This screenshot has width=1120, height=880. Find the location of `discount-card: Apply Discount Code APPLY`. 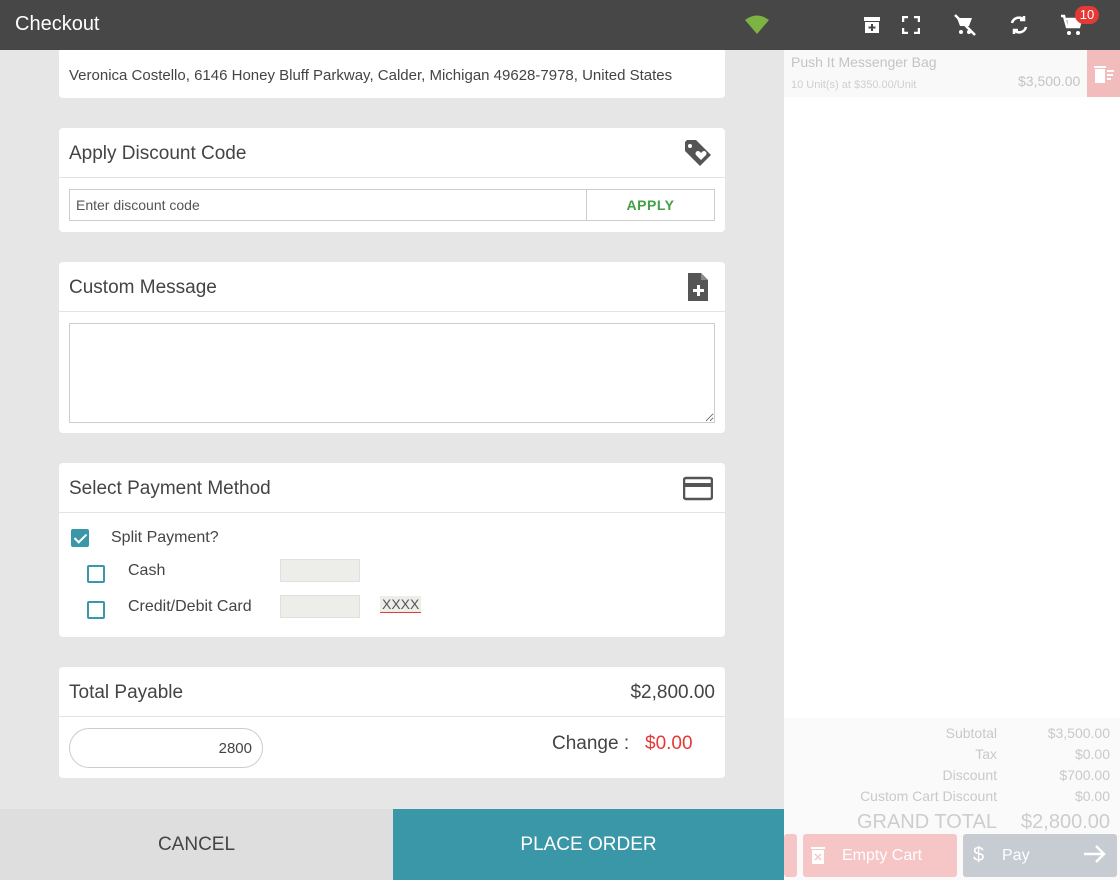

discount-card: Apply Discount Code APPLY is located at coordinates (392, 180).